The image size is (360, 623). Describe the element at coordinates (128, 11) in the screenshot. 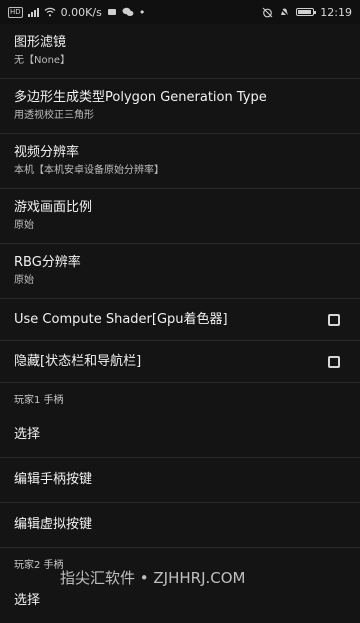

I see `wechat-icon` at that location.